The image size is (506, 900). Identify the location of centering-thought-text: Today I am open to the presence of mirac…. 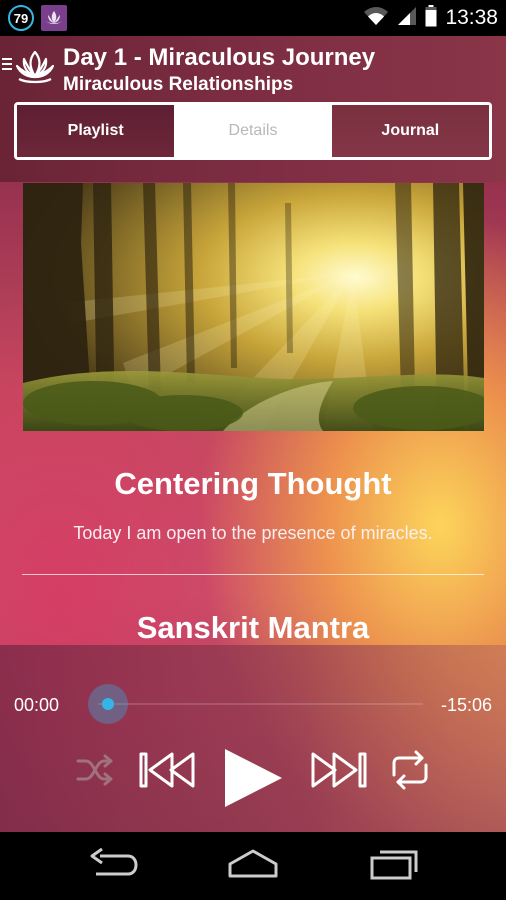
(253, 533).